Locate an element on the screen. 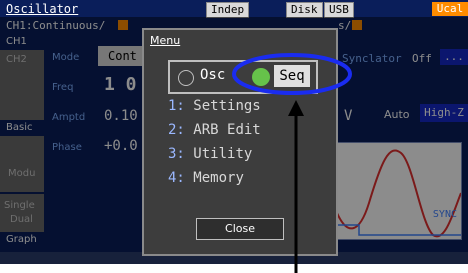 Image resolution: width=468 pixels, height=273 pixels. menu-item-utility: 3: Utility is located at coordinates (210, 154).